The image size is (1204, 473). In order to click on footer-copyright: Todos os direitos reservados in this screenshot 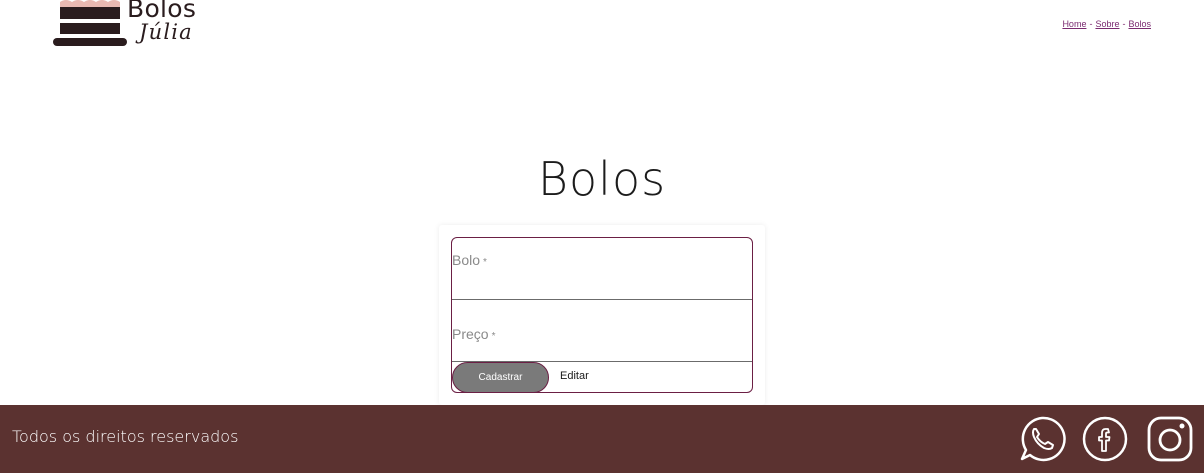, I will do `click(125, 436)`.